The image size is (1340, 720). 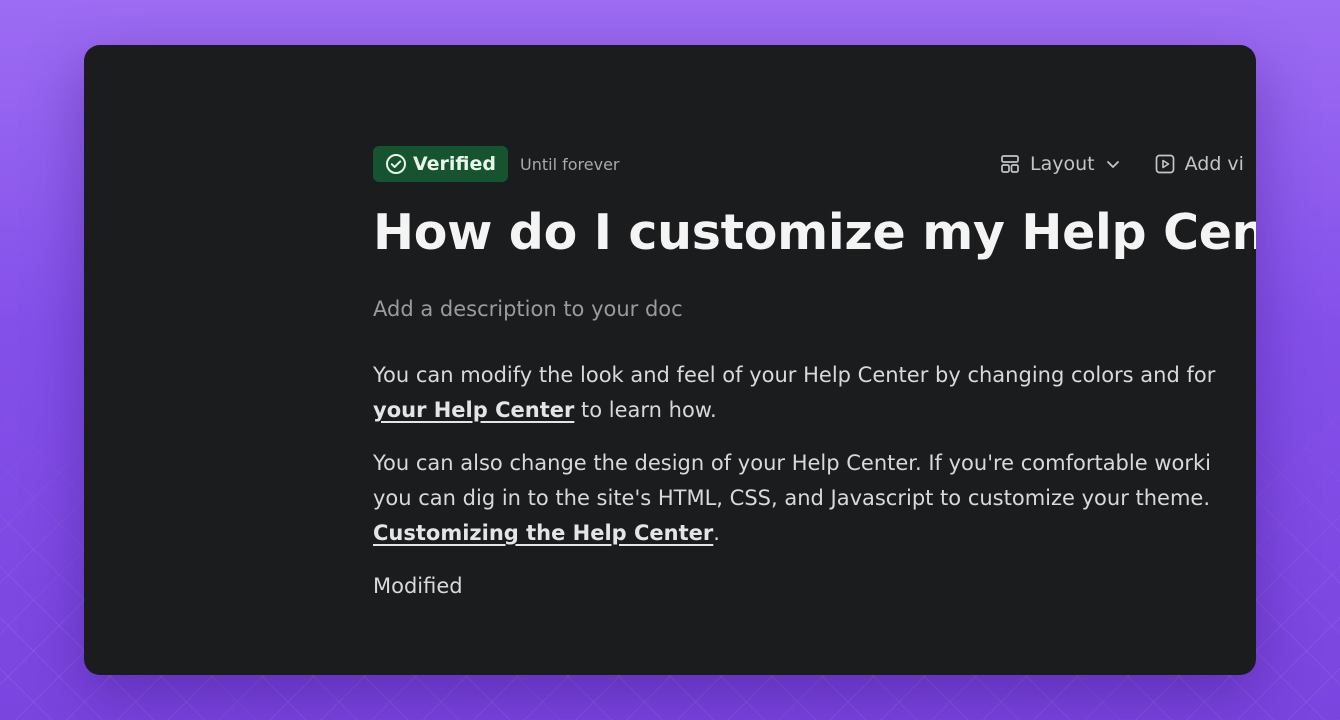 I want to click on paragraph-line: Modified, so click(x=418, y=585).